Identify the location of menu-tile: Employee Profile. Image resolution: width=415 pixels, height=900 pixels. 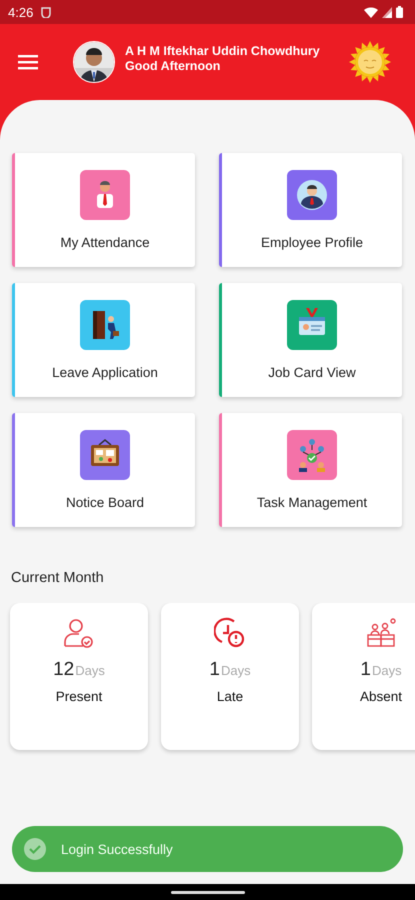
(310, 210).